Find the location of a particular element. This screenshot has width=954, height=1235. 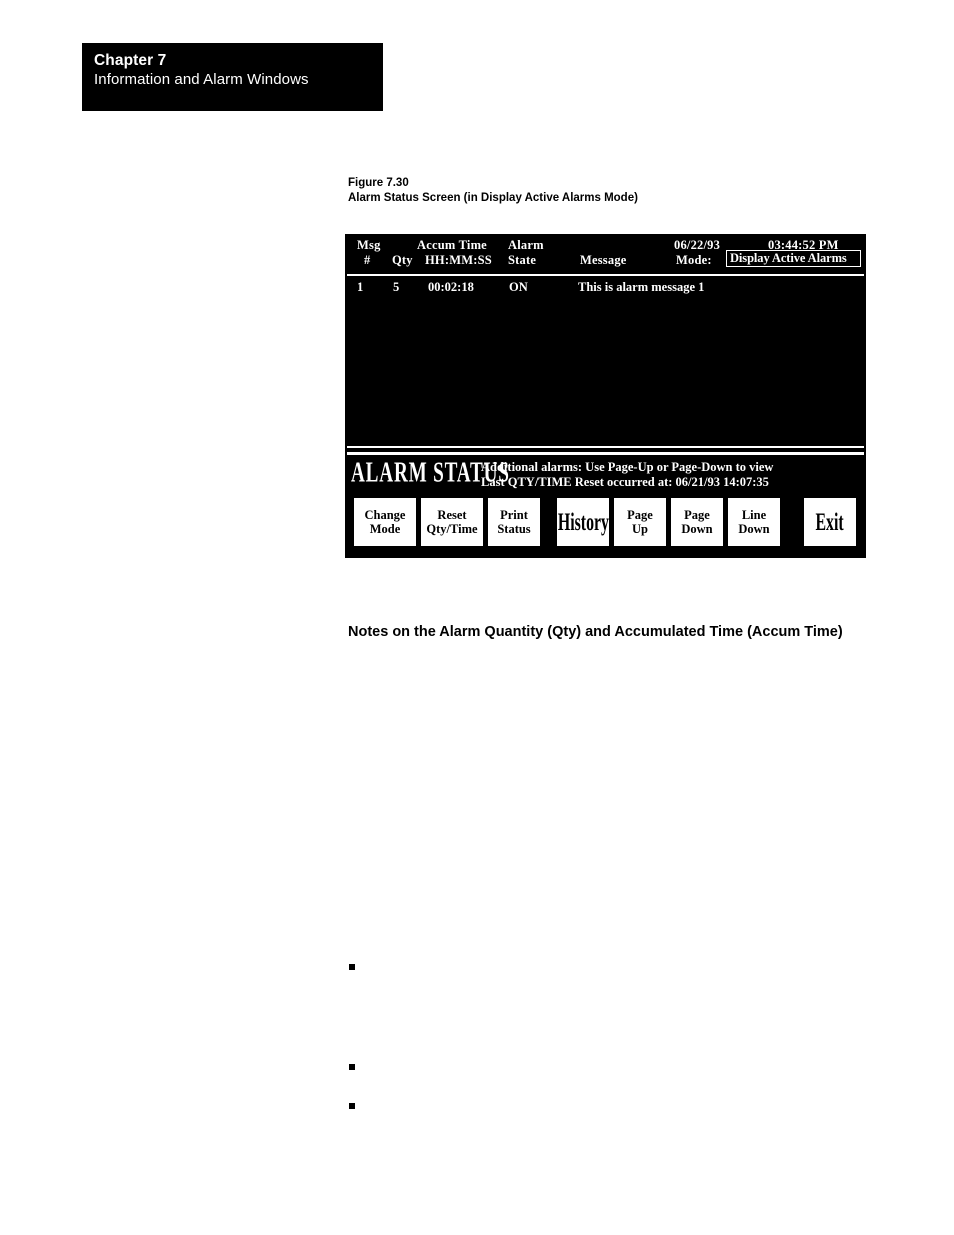

page-up-label-line2: Up is located at coordinates (640, 529).